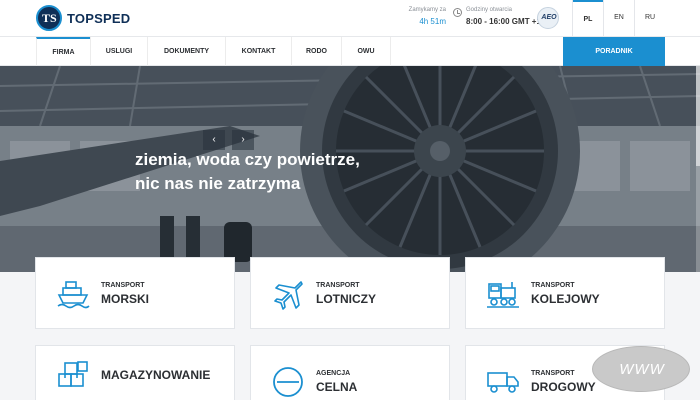 The width and height of the screenshot is (700, 400). I want to click on hero-headline-line2: nic nas nie zatrzyma, so click(218, 183).